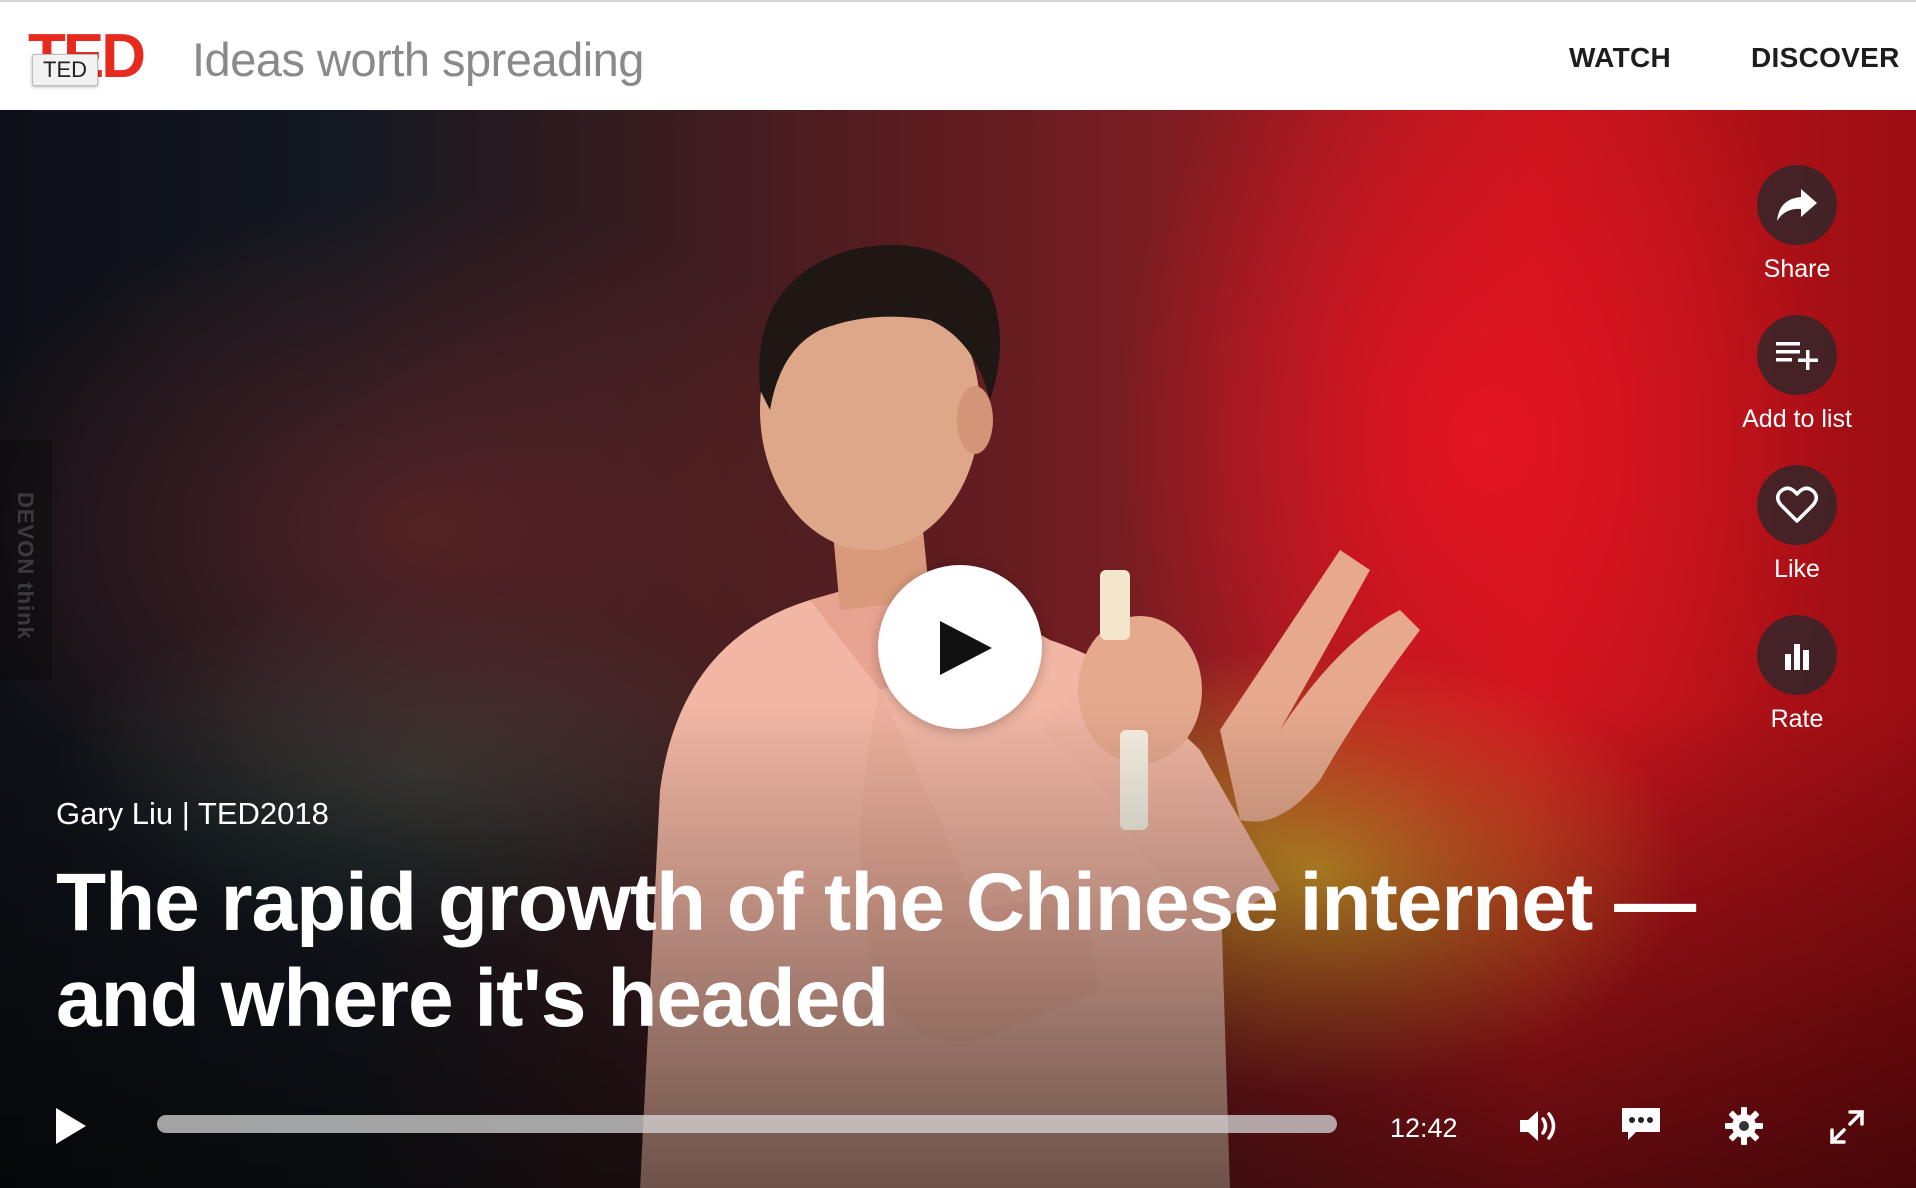  Describe the element at coordinates (1797, 269) in the screenshot. I see `share-label: Share` at that location.